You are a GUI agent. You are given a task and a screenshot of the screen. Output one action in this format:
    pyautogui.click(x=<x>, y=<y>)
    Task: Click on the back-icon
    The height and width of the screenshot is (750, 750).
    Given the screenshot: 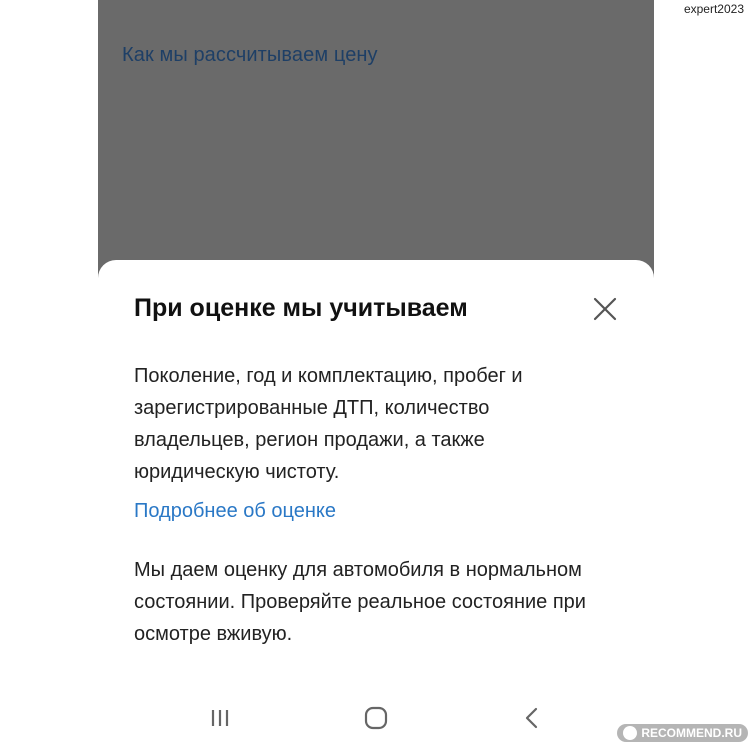 What is the action you would take?
    pyautogui.click(x=531, y=718)
    